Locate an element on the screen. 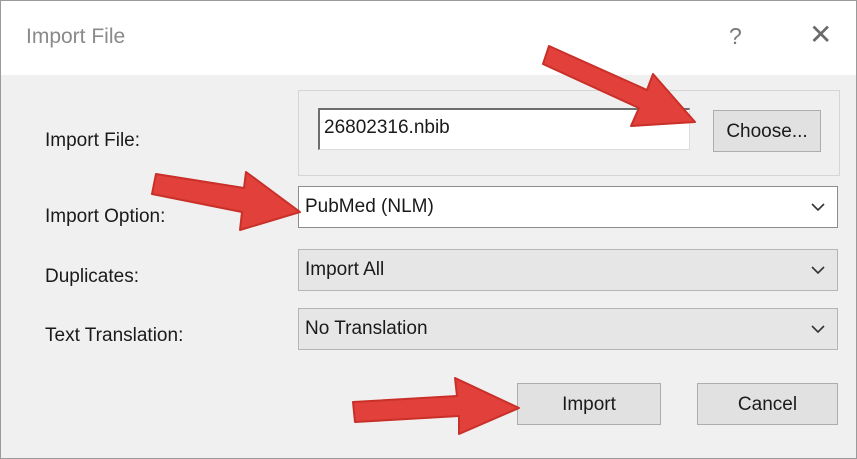 This screenshot has height=459, width=857. duplicates-label: Duplicates: is located at coordinates (92, 276).